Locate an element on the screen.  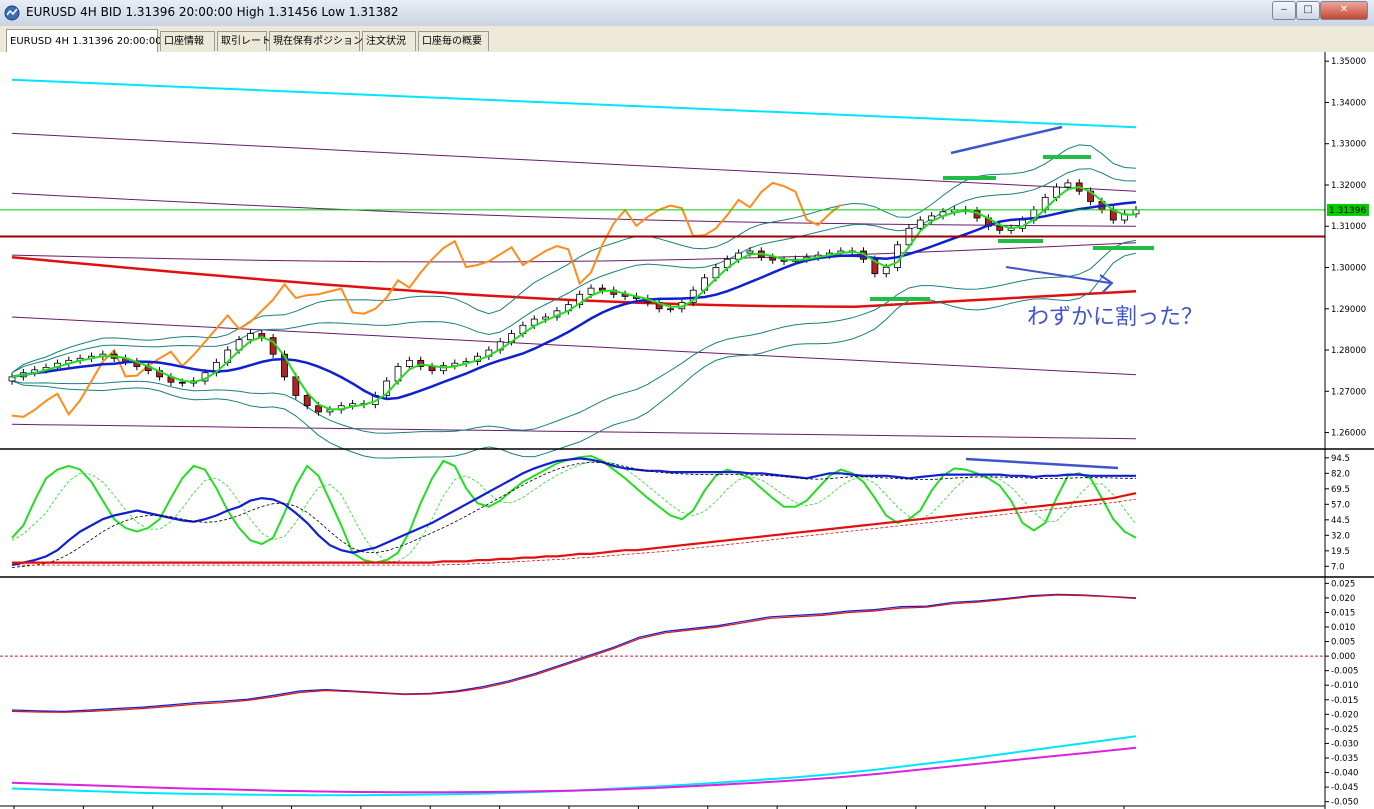
y-tick-label: -0.010 is located at coordinates (1344, 686).